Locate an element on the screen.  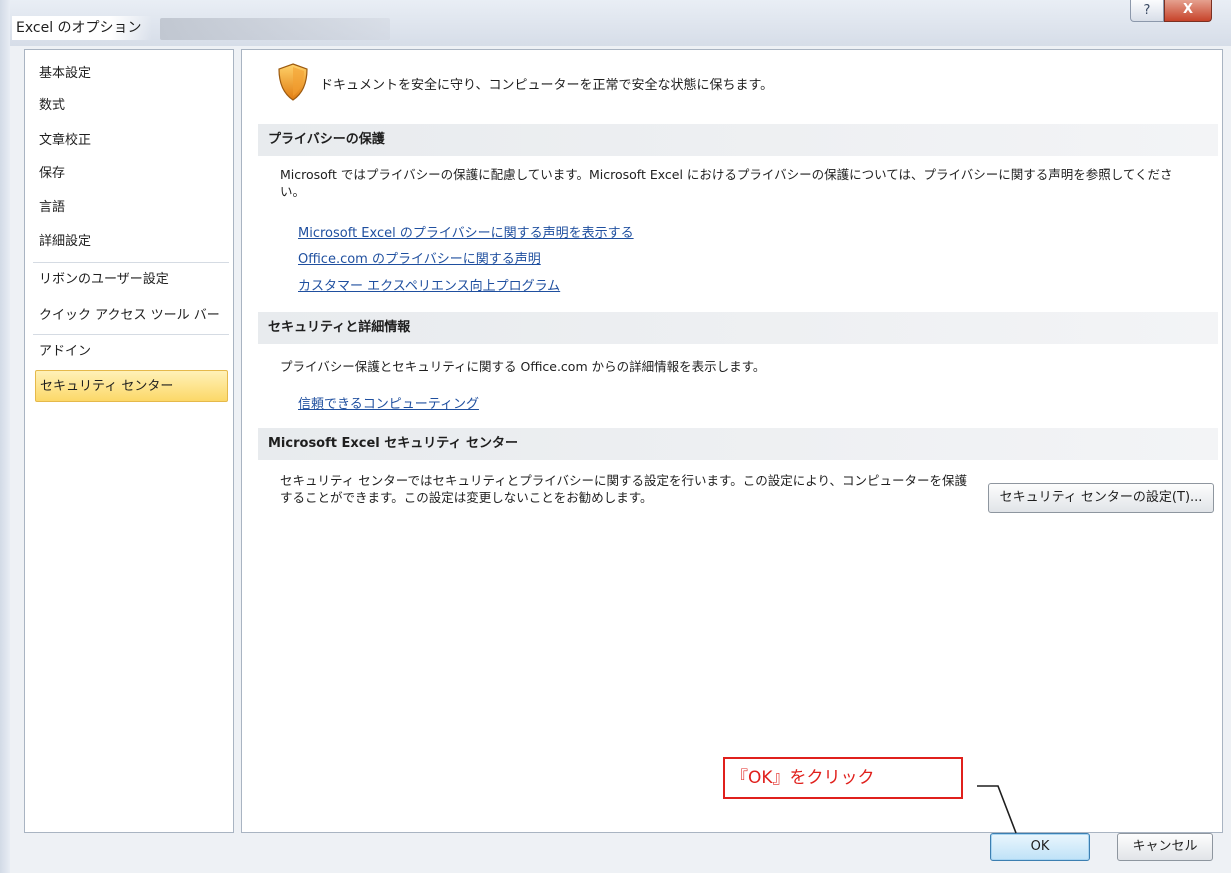
ceip-link: カスタマー エクスペリエンス向上プログラム is located at coordinates (429, 284).